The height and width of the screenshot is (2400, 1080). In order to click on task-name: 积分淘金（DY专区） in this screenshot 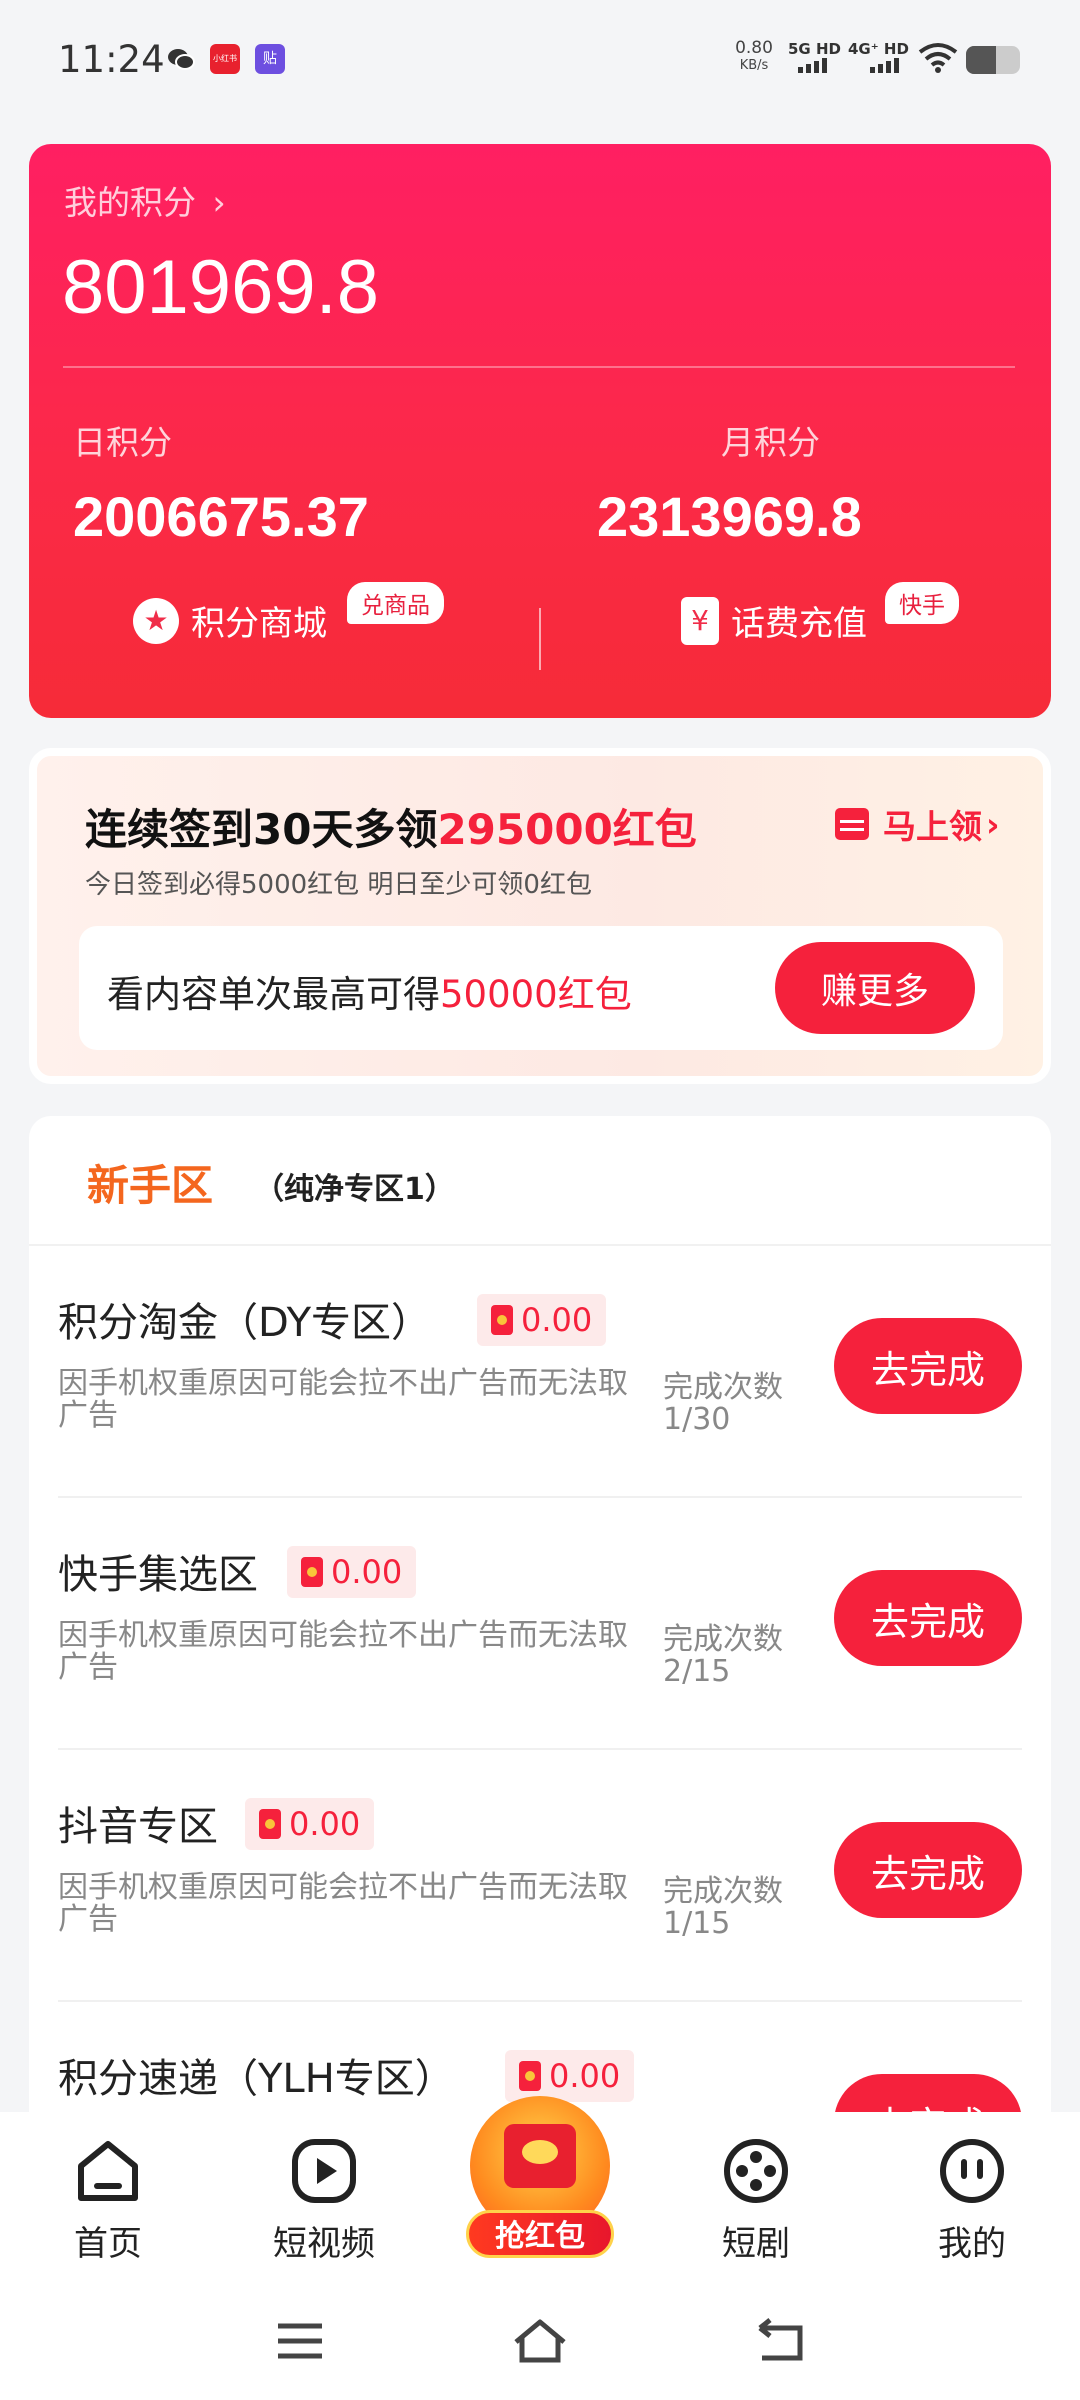, I will do `click(245, 1323)`.